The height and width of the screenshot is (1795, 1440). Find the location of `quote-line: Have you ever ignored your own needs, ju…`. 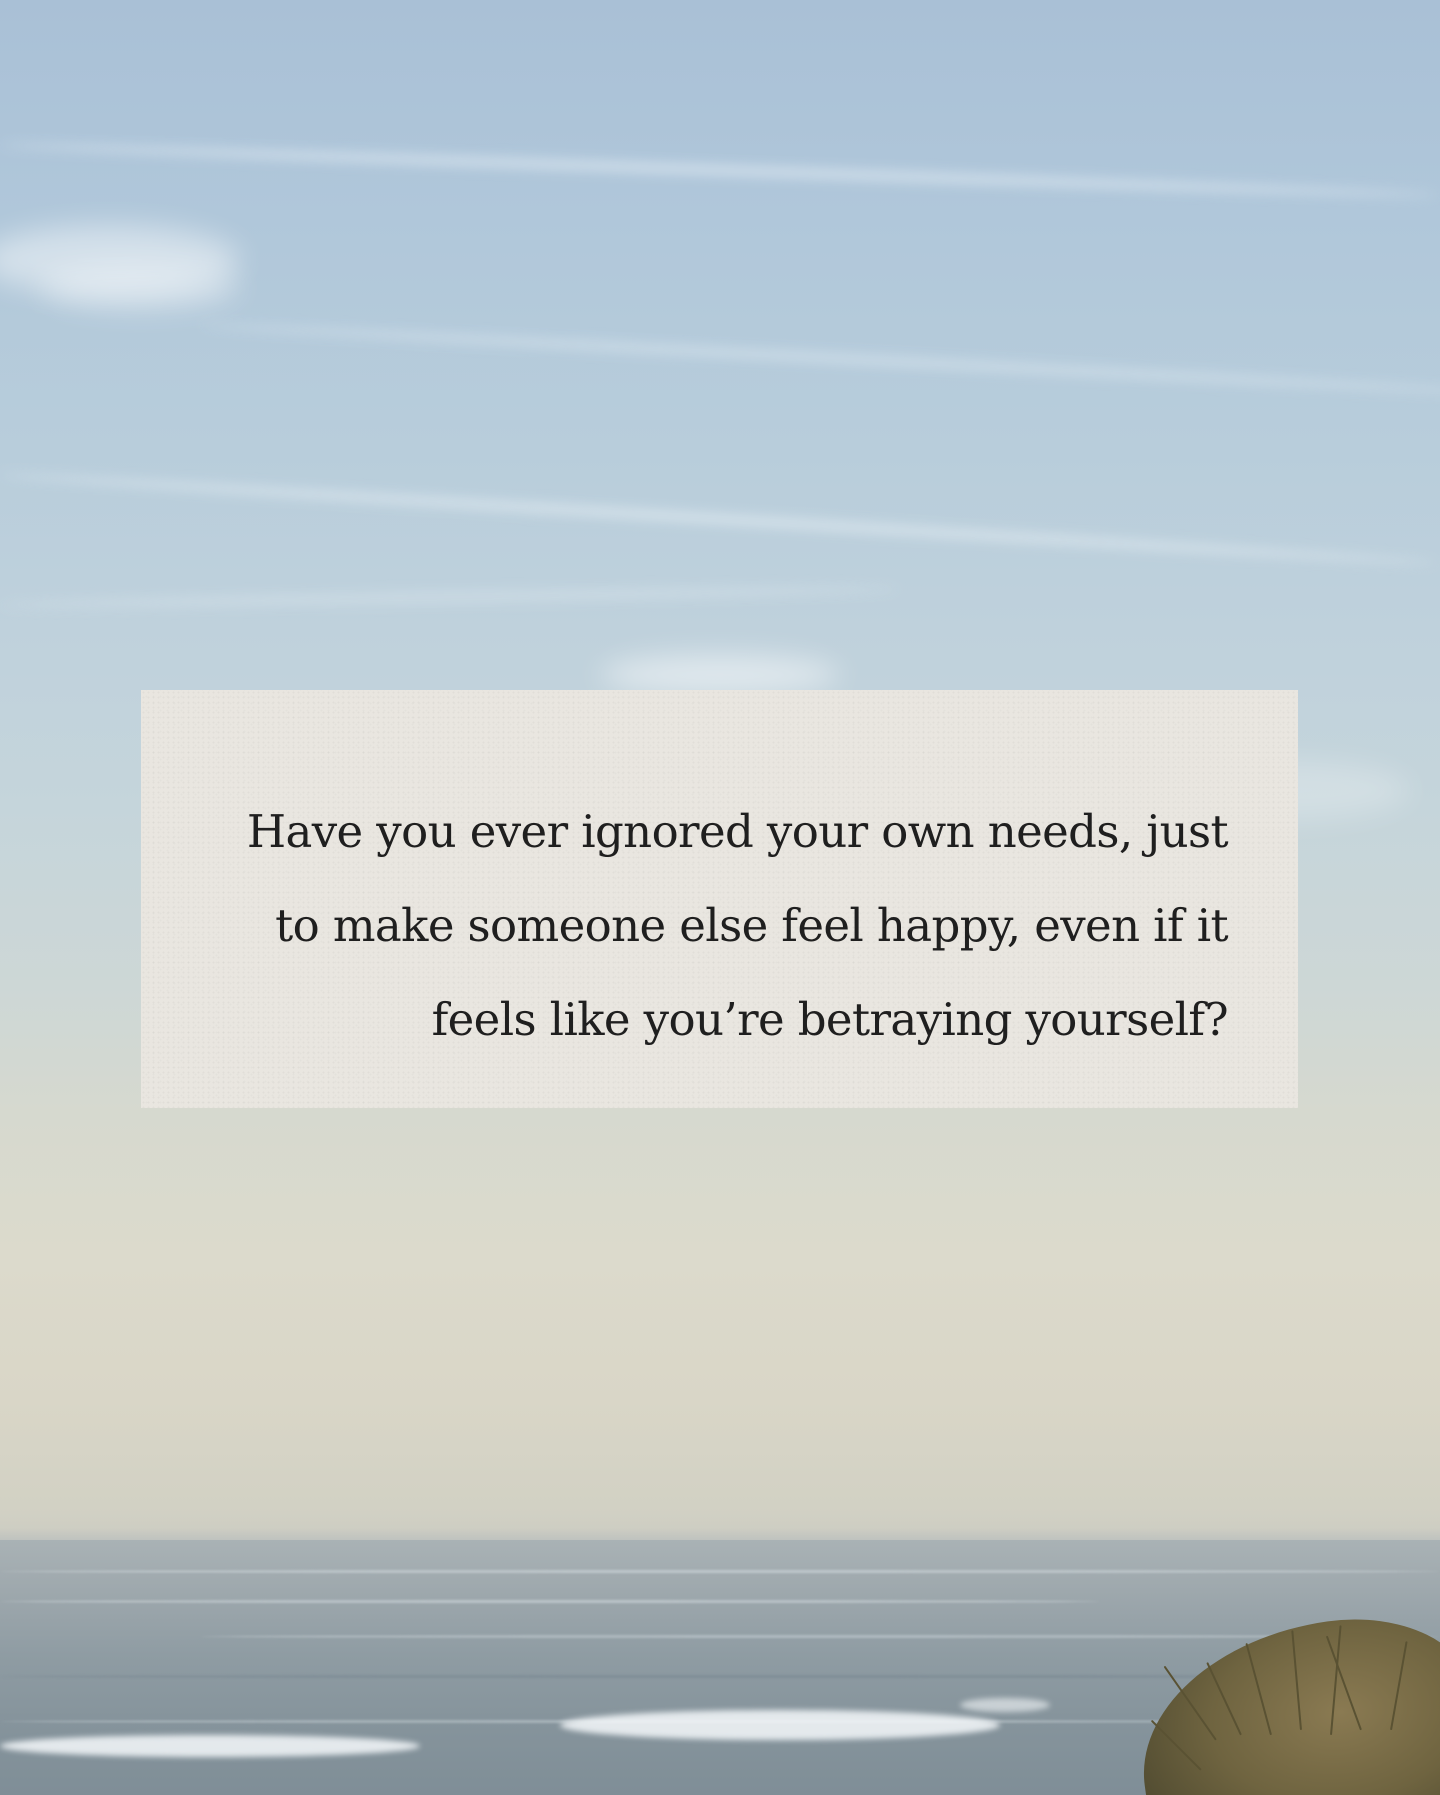

quote-line: Have you ever ignored your own needs, ju… is located at coordinates (737, 831).